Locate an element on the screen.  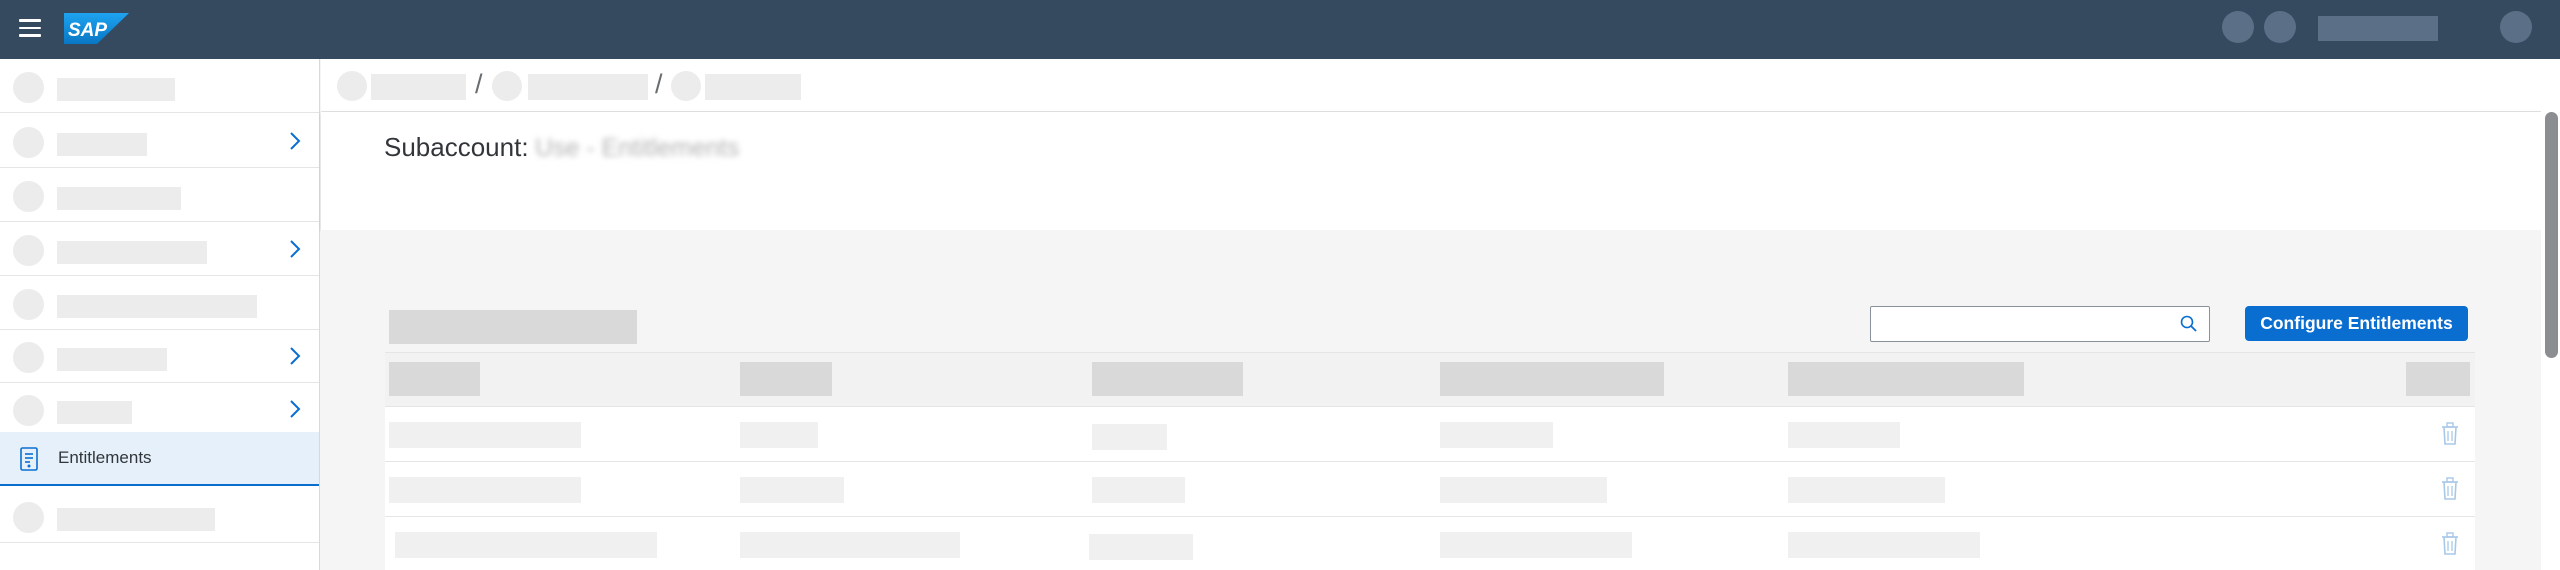
sap-logo: SAP is located at coordinates (96, 28).